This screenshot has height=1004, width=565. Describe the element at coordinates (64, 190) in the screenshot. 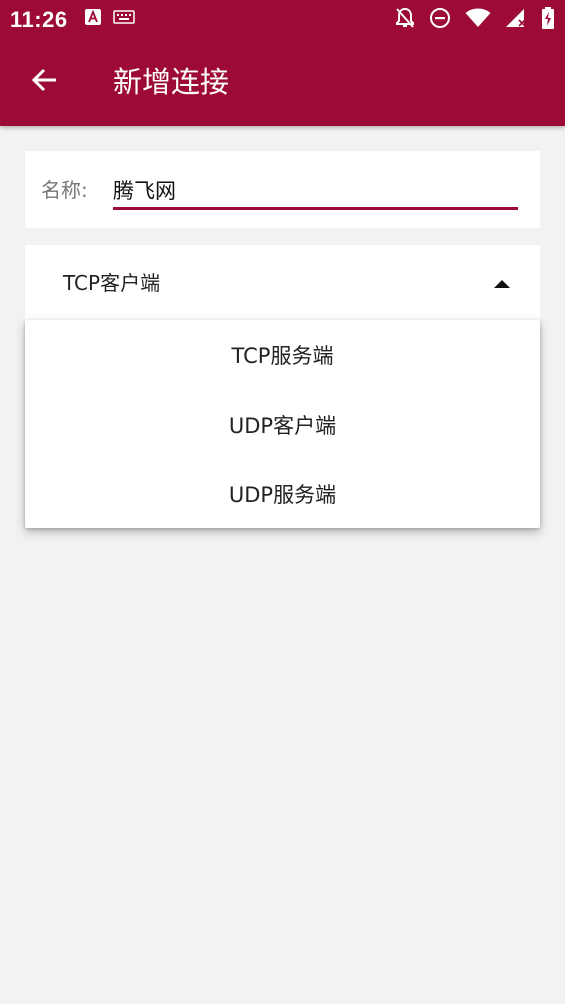

I see `name-label: 名称:` at that location.